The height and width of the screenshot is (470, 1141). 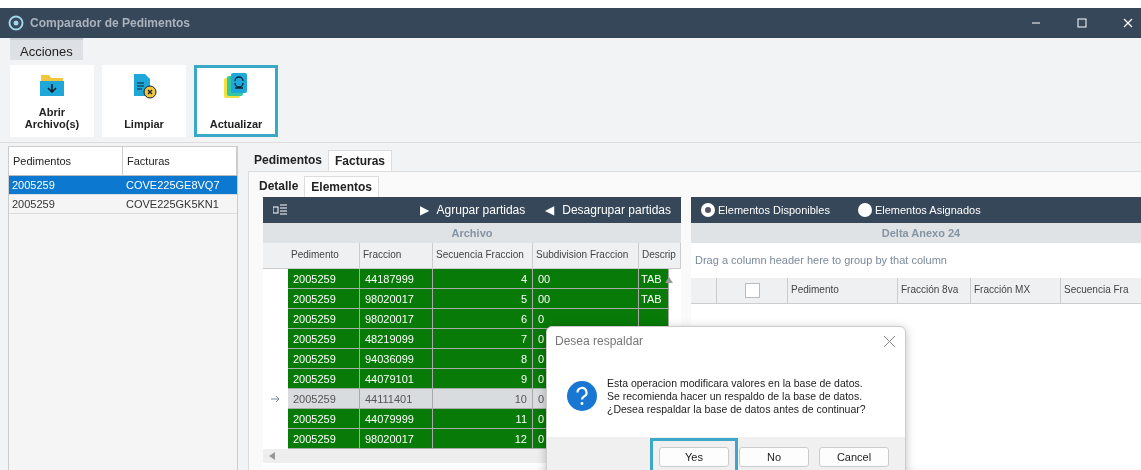 What do you see at coordinates (180, 161) in the screenshot?
I see `column-header: Facturas` at bounding box center [180, 161].